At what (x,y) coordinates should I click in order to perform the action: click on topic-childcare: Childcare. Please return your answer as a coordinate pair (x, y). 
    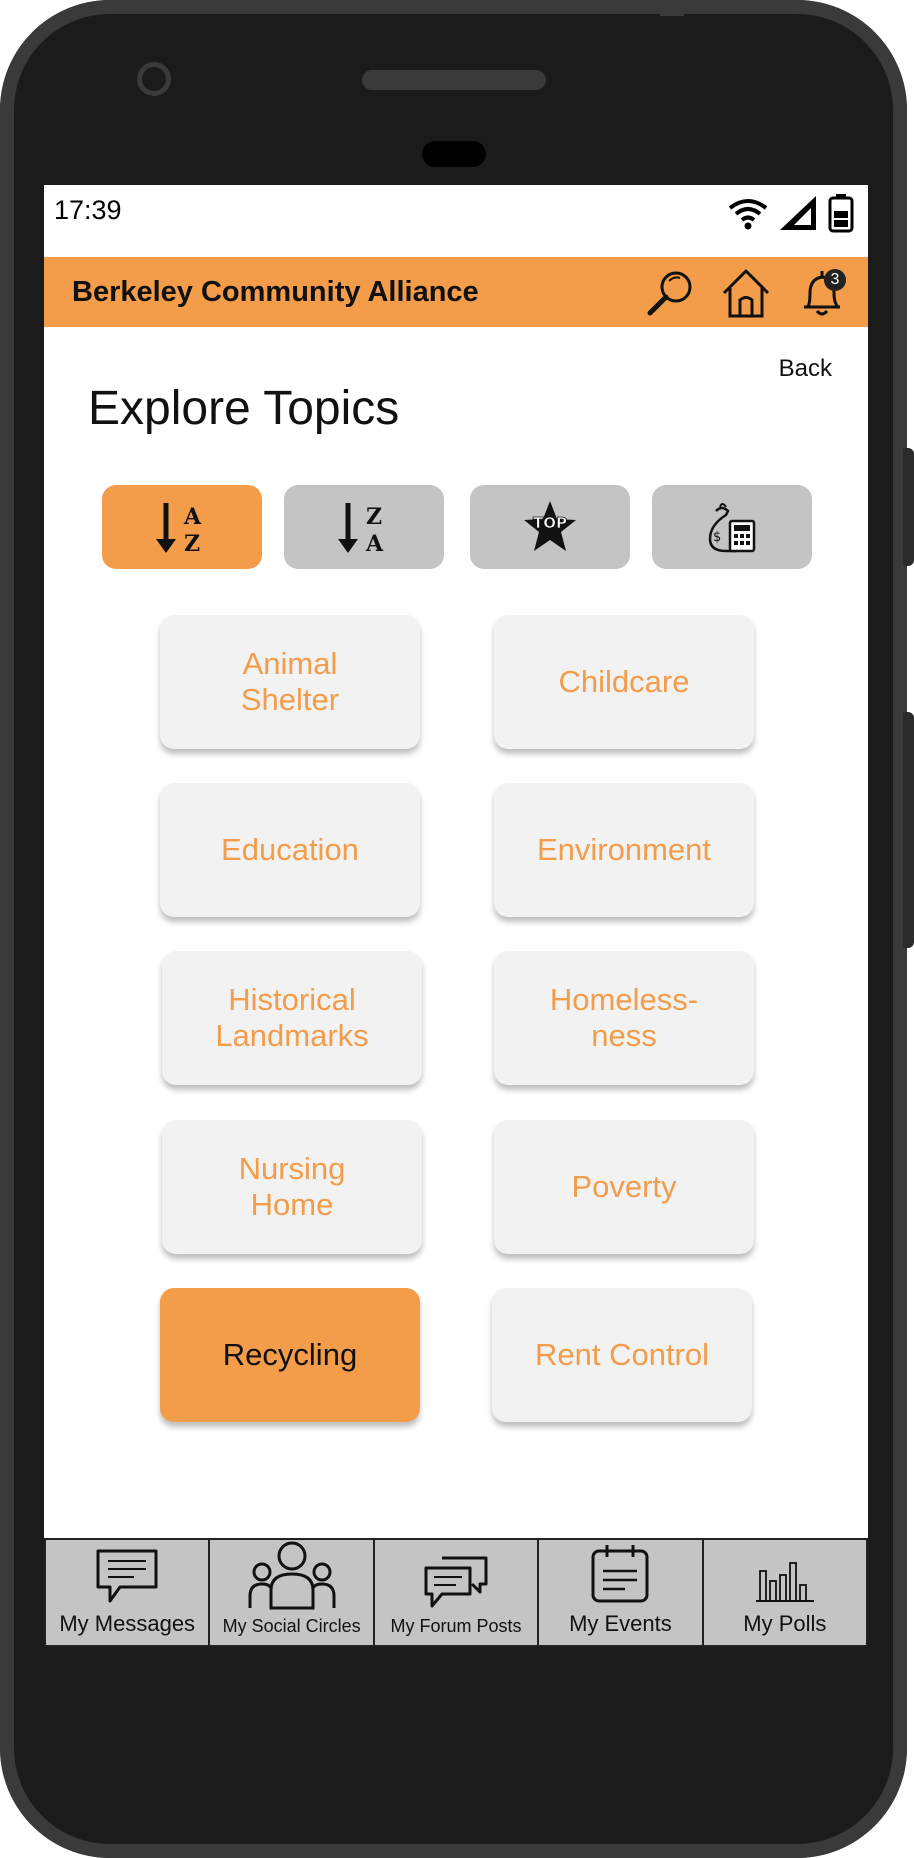
    Looking at the image, I should click on (624, 682).